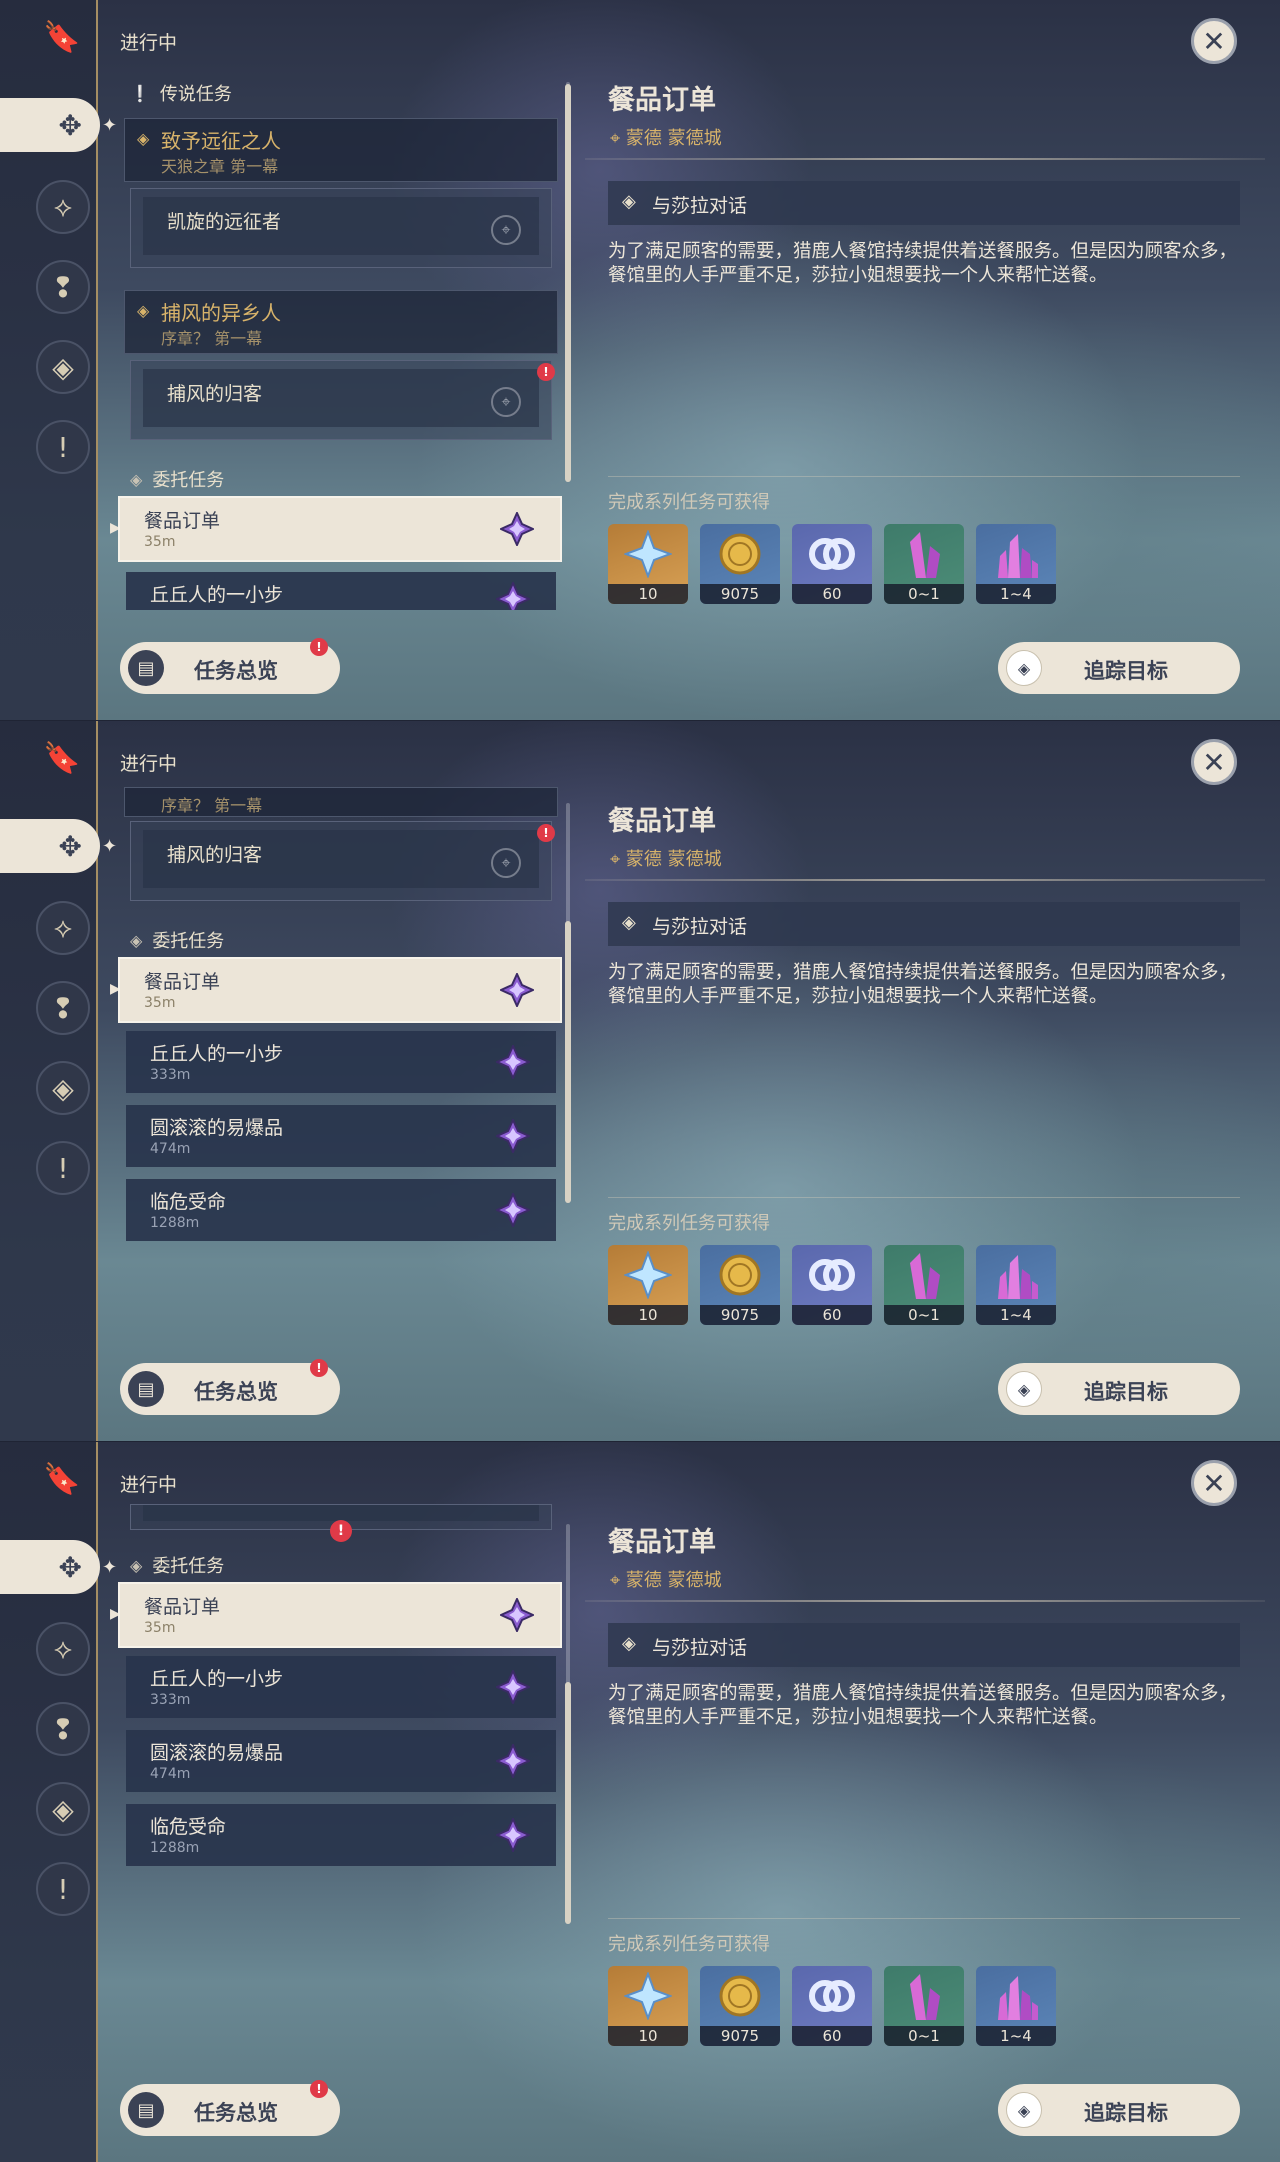 This screenshot has width=1280, height=2162. What do you see at coordinates (110, 1567) in the screenshot?
I see `sparkle-icon: ✦` at bounding box center [110, 1567].